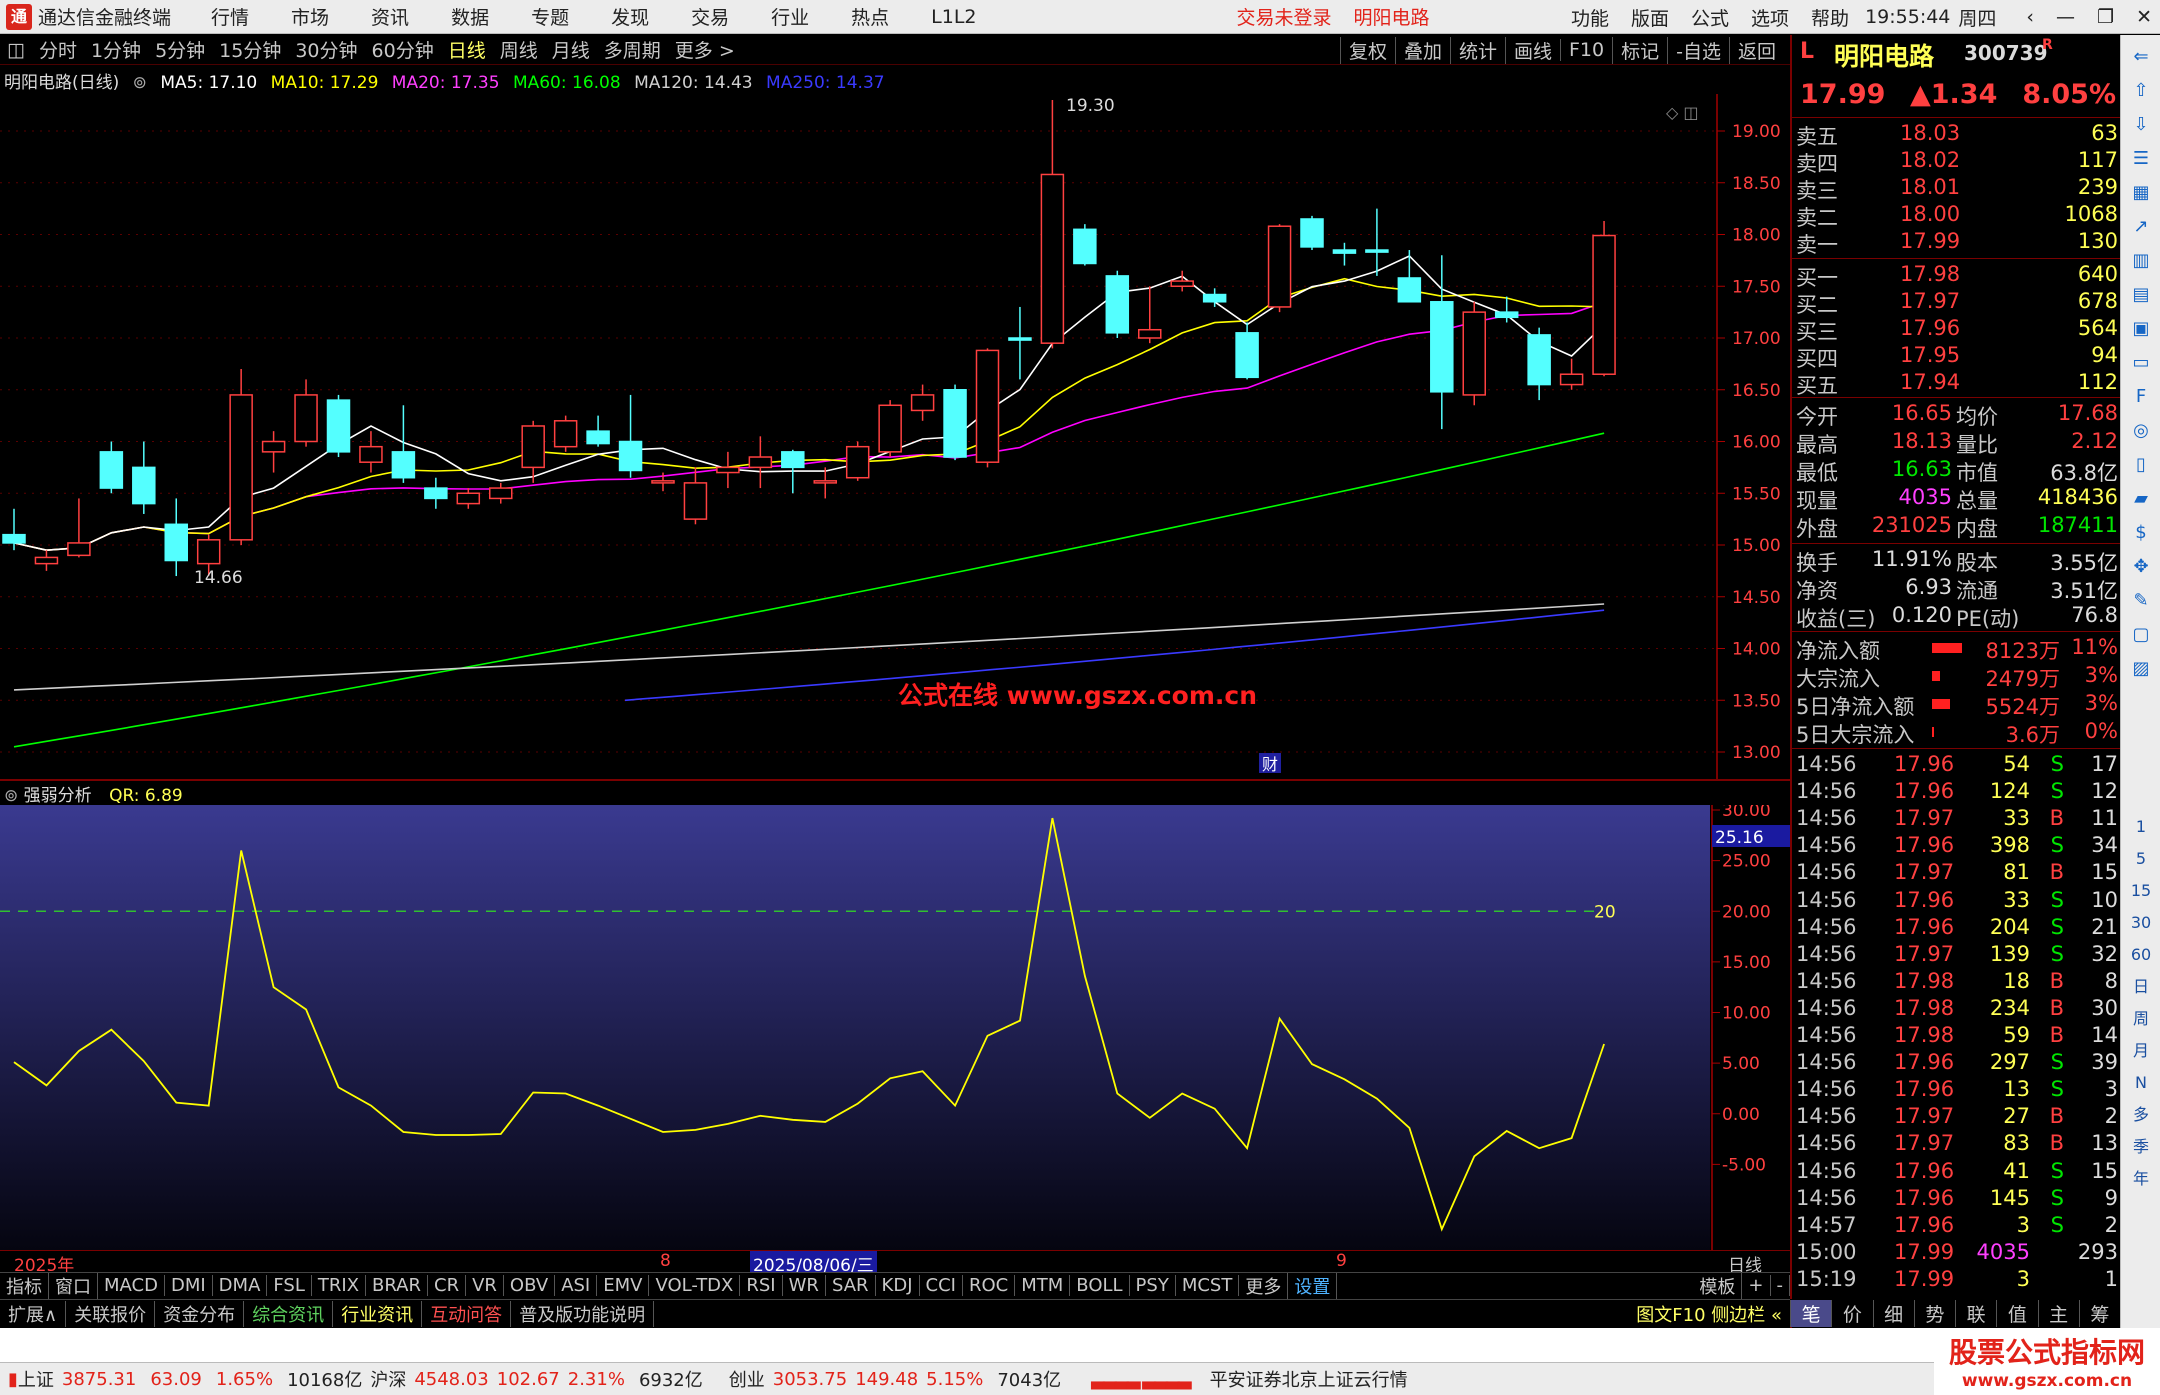  I want to click on trade-login-status: 交易未登录, so click(1284, 16).